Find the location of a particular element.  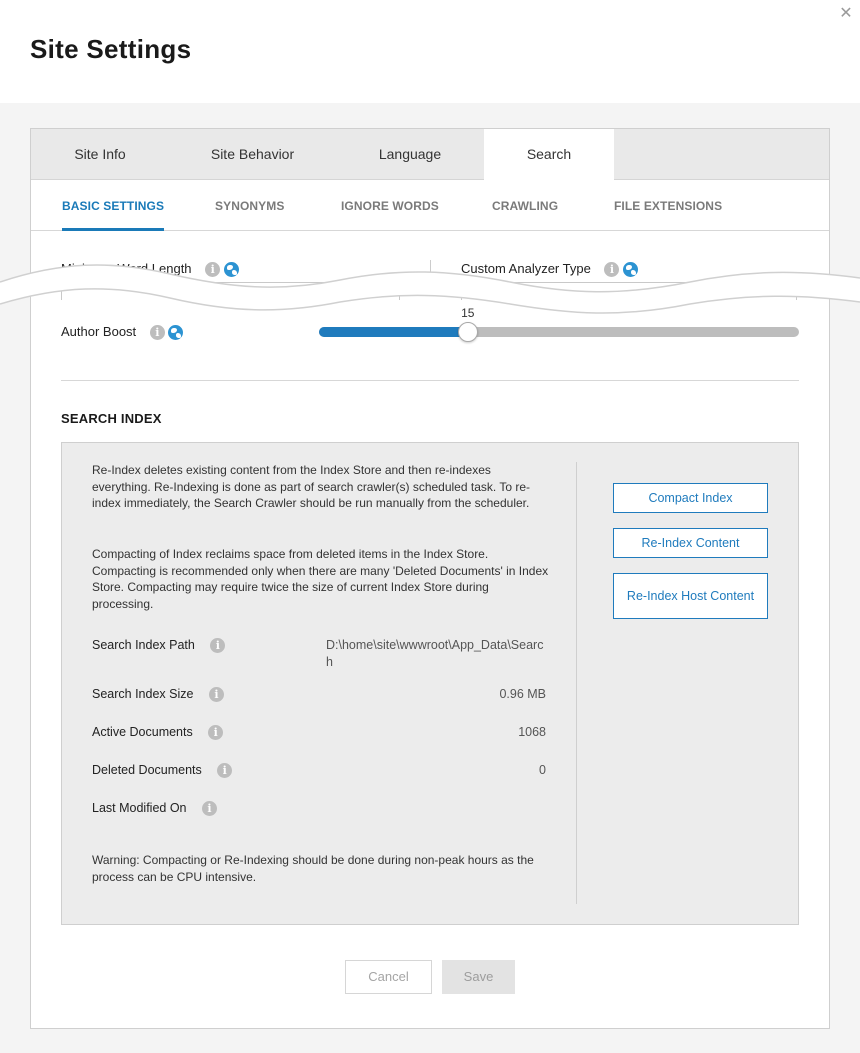

slider-fill is located at coordinates (393, 332).